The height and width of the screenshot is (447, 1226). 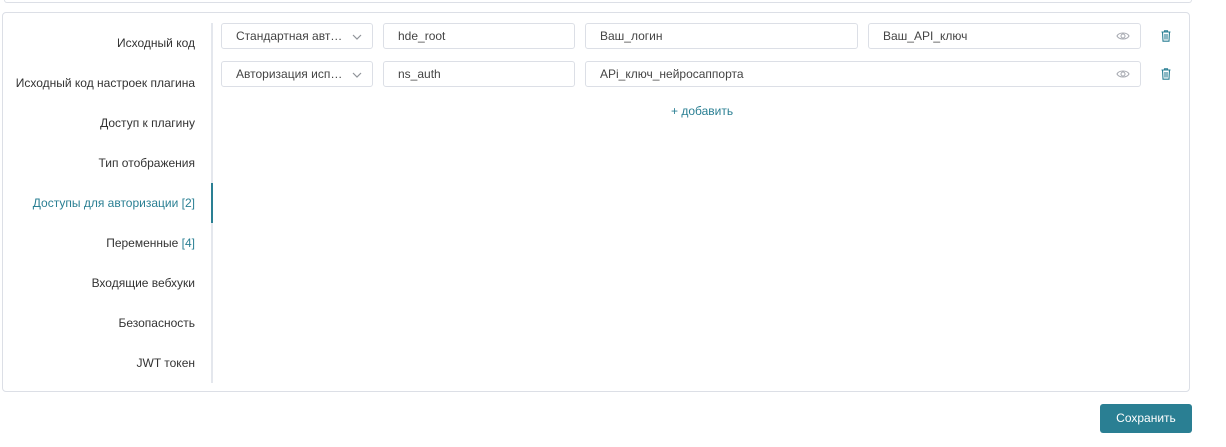 What do you see at coordinates (479, 36) in the screenshot?
I see `auth-name-input: hde_root` at bounding box center [479, 36].